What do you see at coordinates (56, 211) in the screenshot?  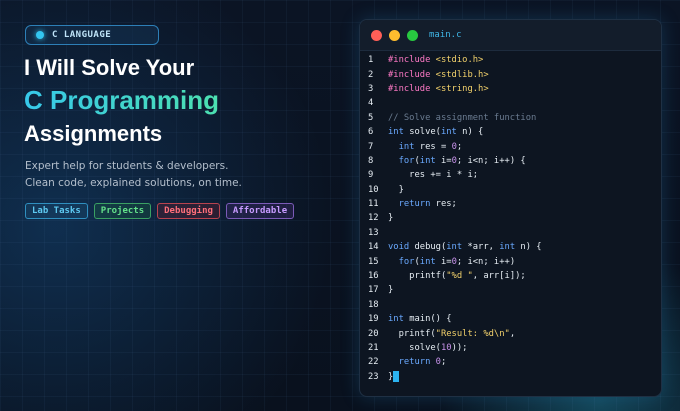 I see `tag-lab-tasks: Lab Tasks` at bounding box center [56, 211].